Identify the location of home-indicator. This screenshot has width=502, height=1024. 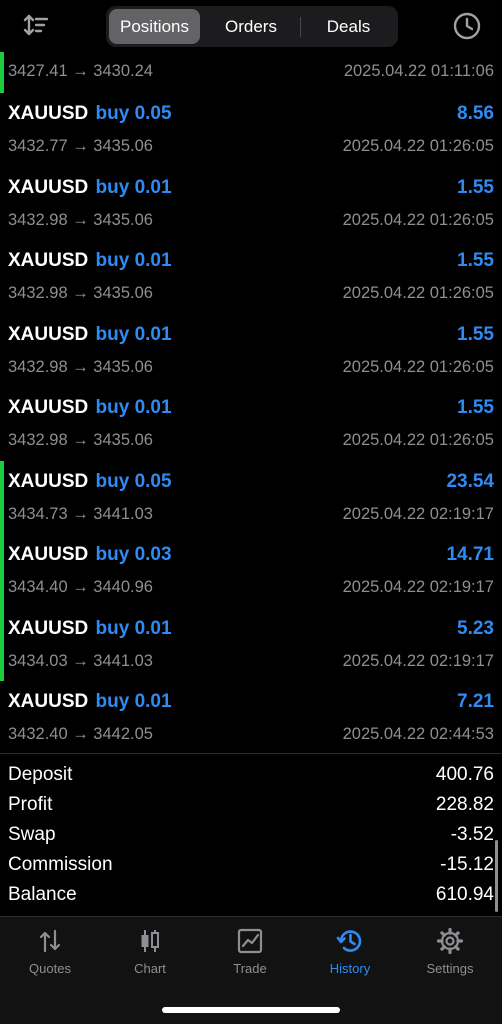
(251, 1010).